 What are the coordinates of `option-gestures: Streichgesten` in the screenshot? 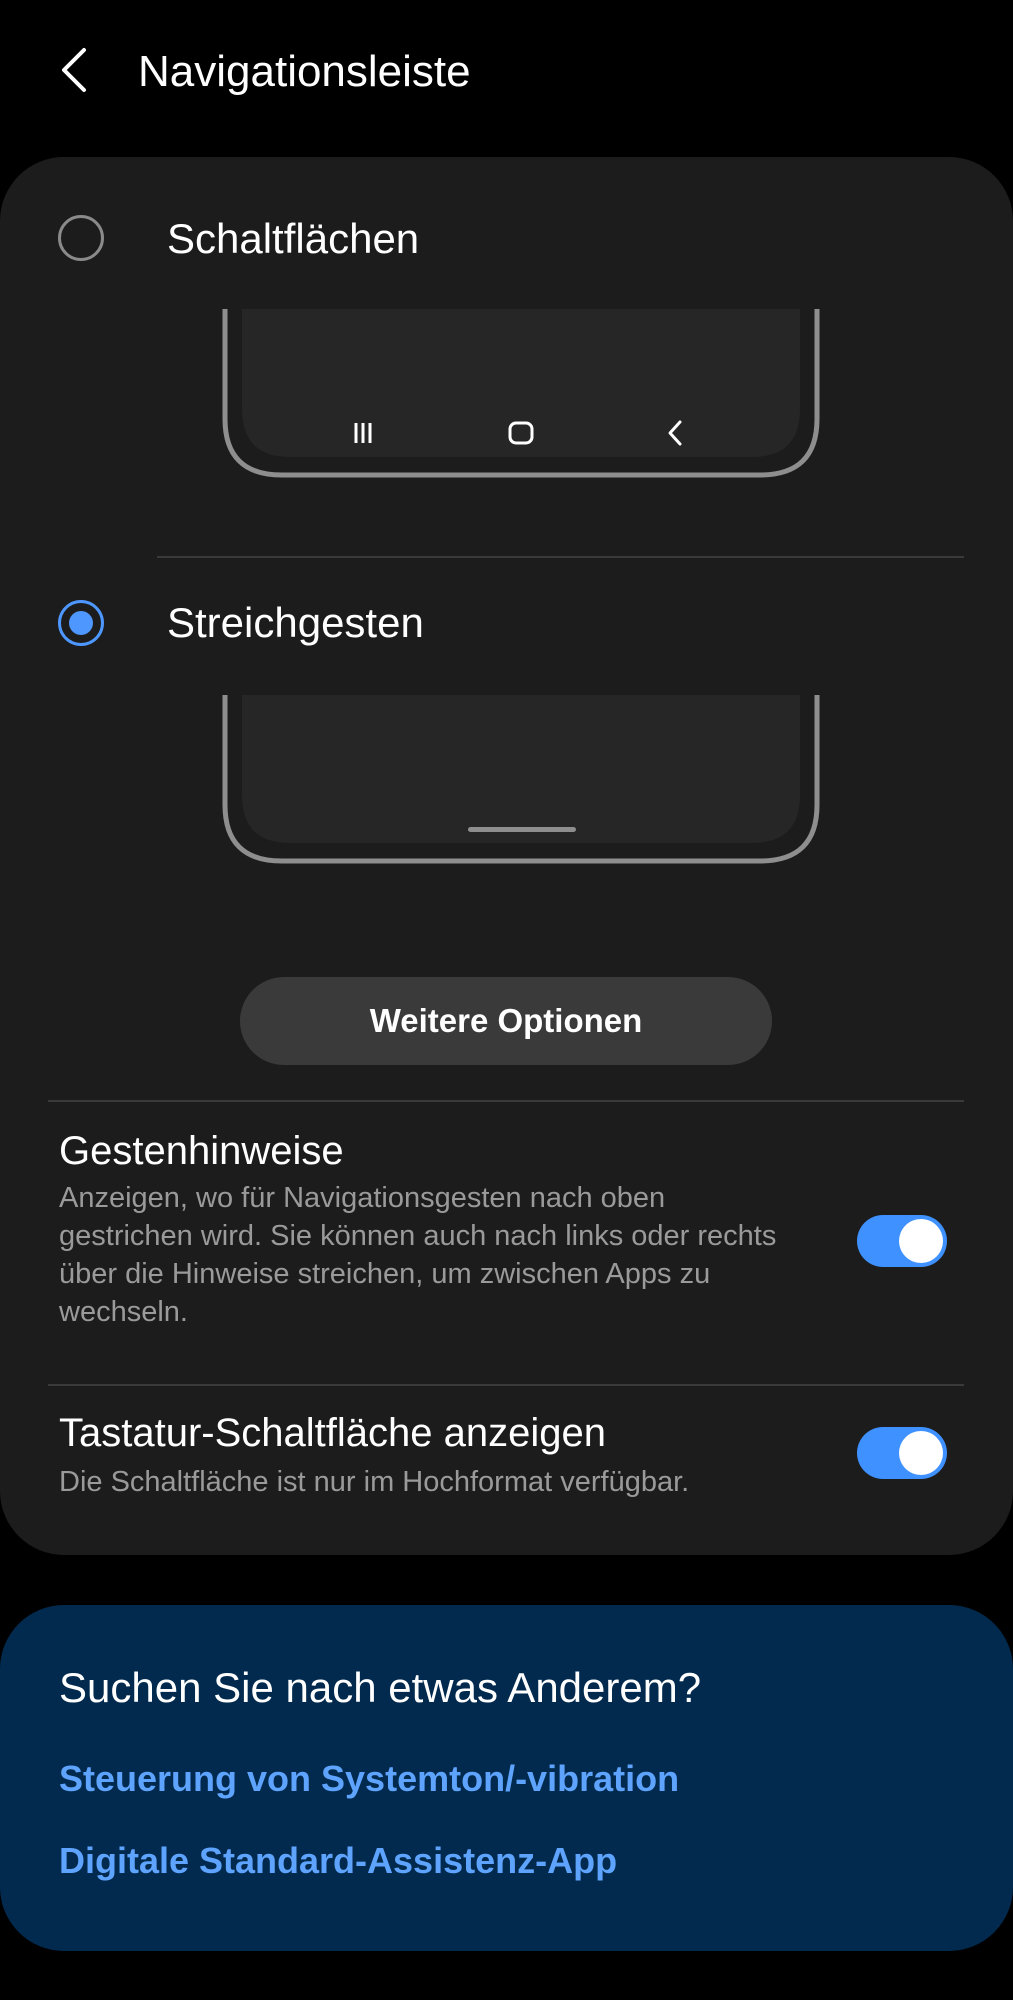 It's located at (506, 595).